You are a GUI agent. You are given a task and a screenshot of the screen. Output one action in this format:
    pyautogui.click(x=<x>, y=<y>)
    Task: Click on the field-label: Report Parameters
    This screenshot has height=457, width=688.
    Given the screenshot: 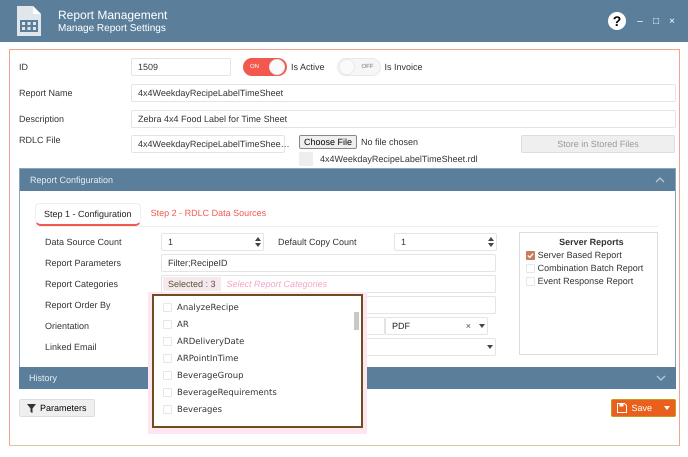 What is the action you would take?
    pyautogui.click(x=83, y=263)
    